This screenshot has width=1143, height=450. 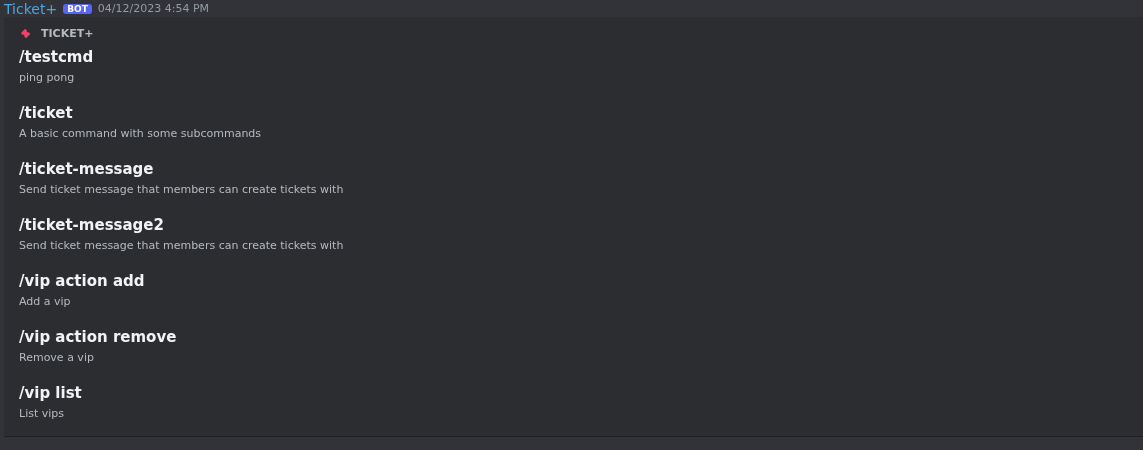 What do you see at coordinates (581, 57) in the screenshot?
I see `command-name: /testcmd` at bounding box center [581, 57].